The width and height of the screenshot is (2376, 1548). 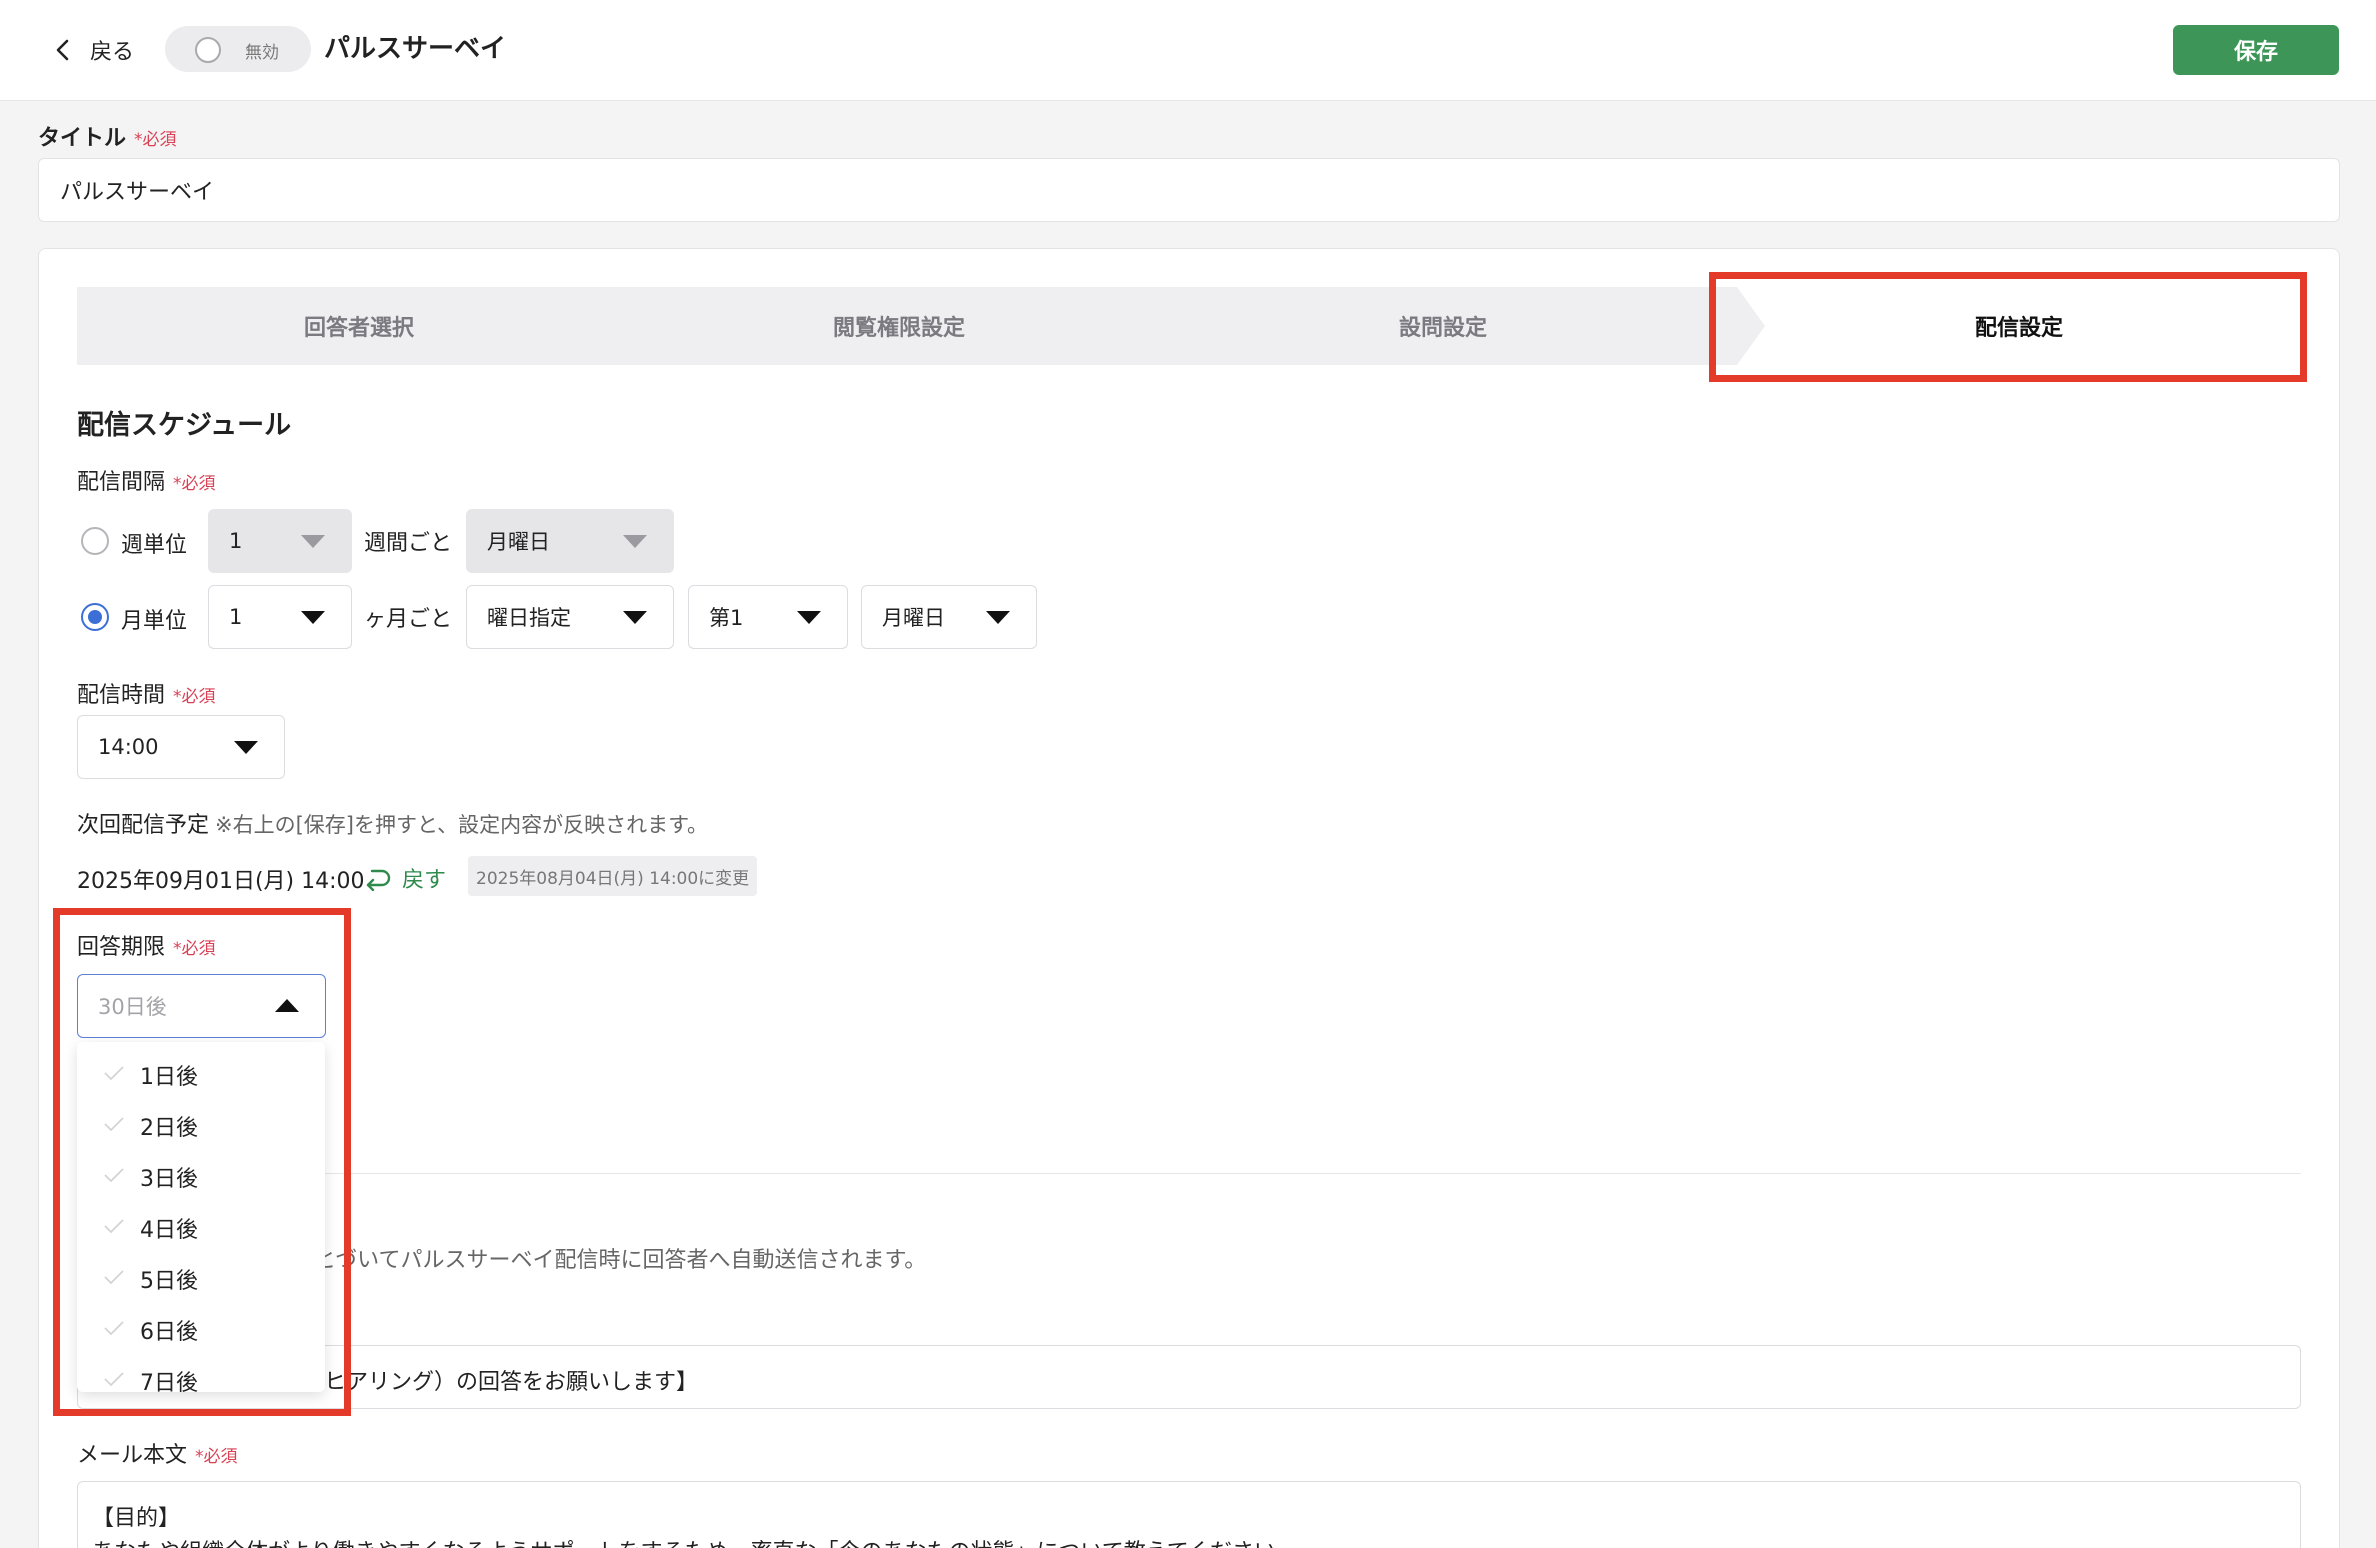 What do you see at coordinates (208, 50) in the screenshot?
I see `toggle-knob` at bounding box center [208, 50].